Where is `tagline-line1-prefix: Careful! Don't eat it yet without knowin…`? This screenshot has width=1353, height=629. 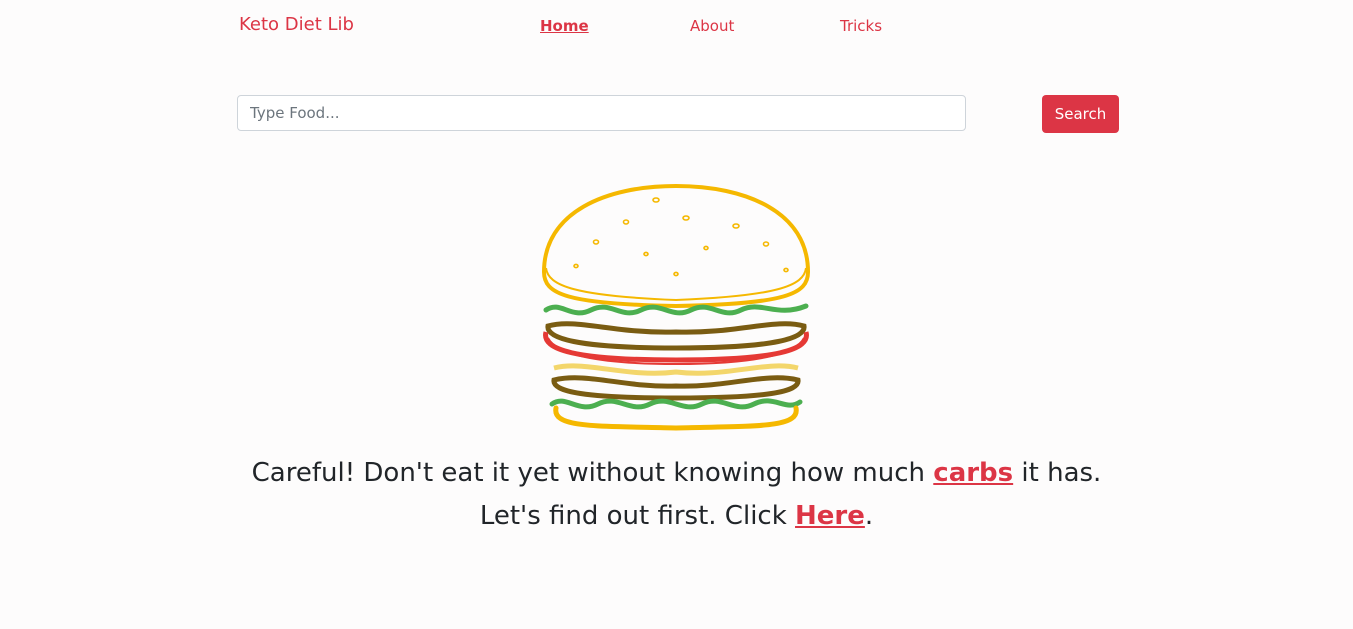
tagline-line1-prefix: Careful! Don't eat it yet without knowin… is located at coordinates (592, 473).